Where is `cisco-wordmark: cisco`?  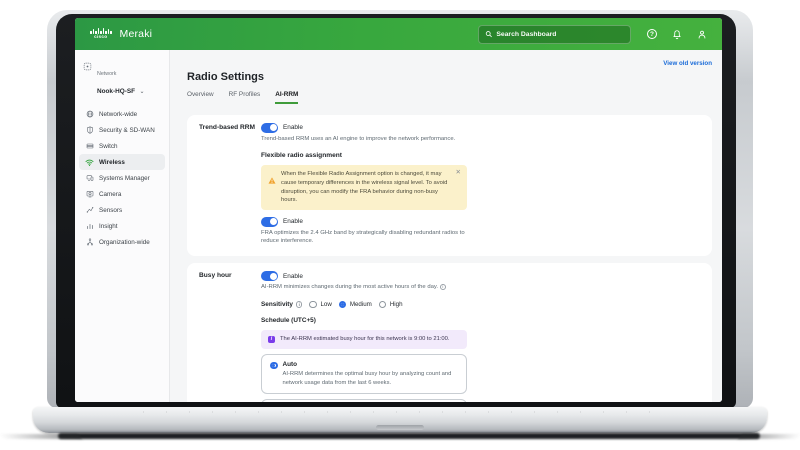 cisco-wordmark: cisco is located at coordinates (101, 37).